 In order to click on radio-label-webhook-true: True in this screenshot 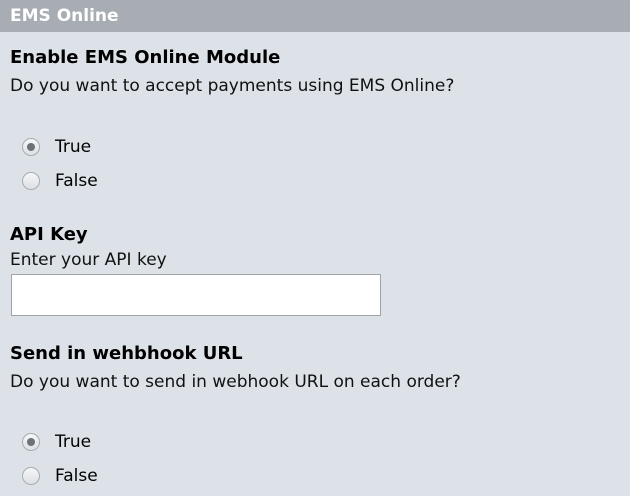, I will do `click(73, 442)`.